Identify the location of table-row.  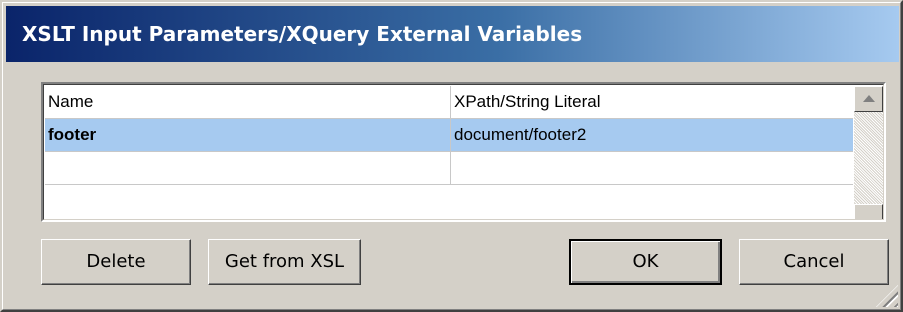
(449, 168).